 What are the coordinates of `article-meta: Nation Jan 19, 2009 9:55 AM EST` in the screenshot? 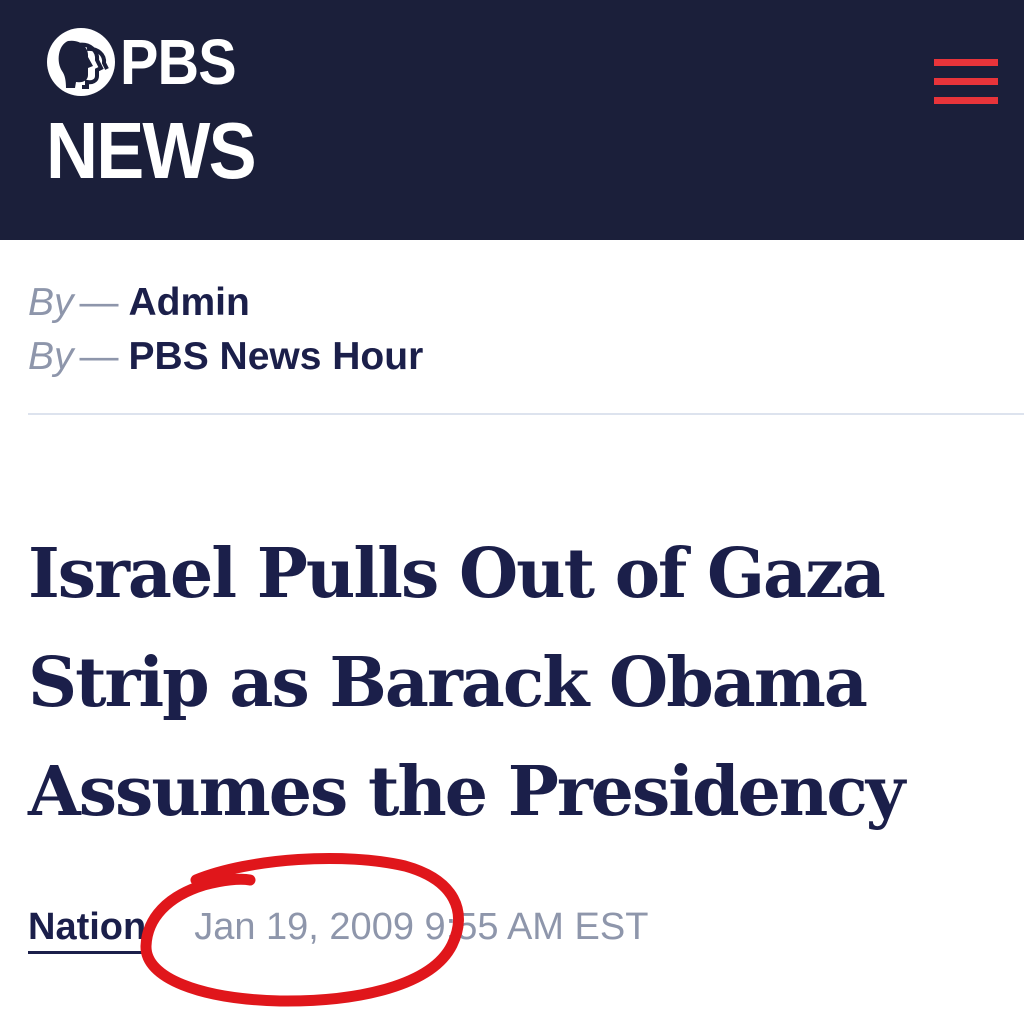 It's located at (338, 930).